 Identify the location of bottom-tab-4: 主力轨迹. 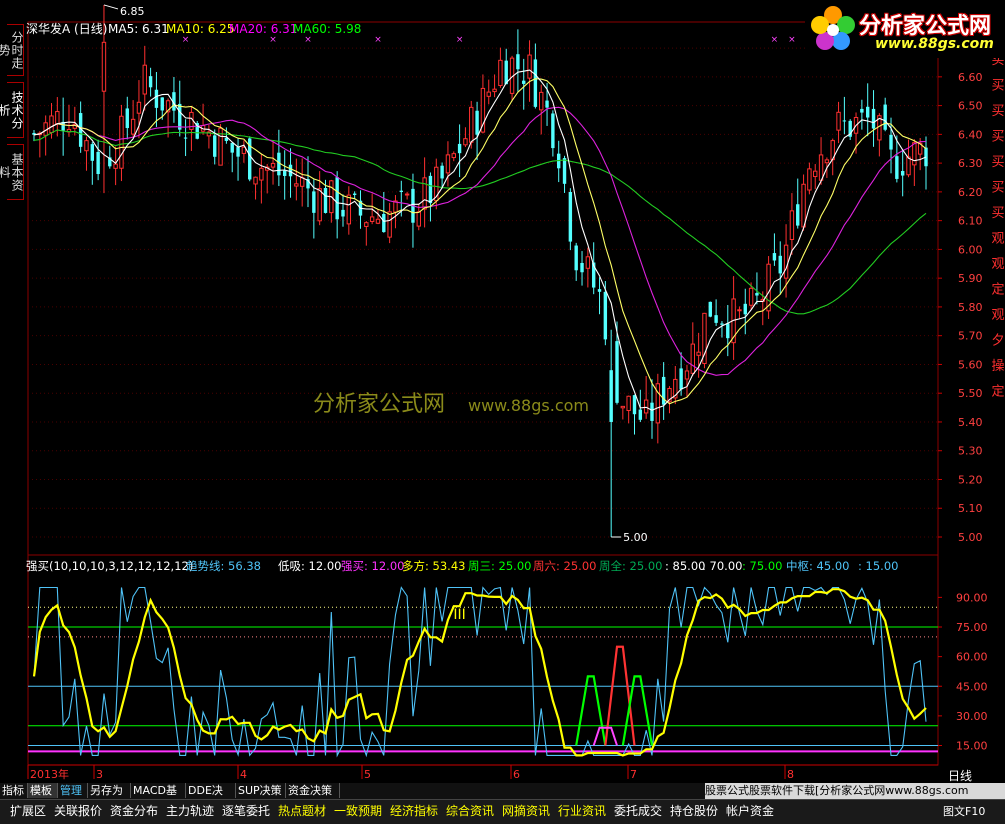
(190, 811).